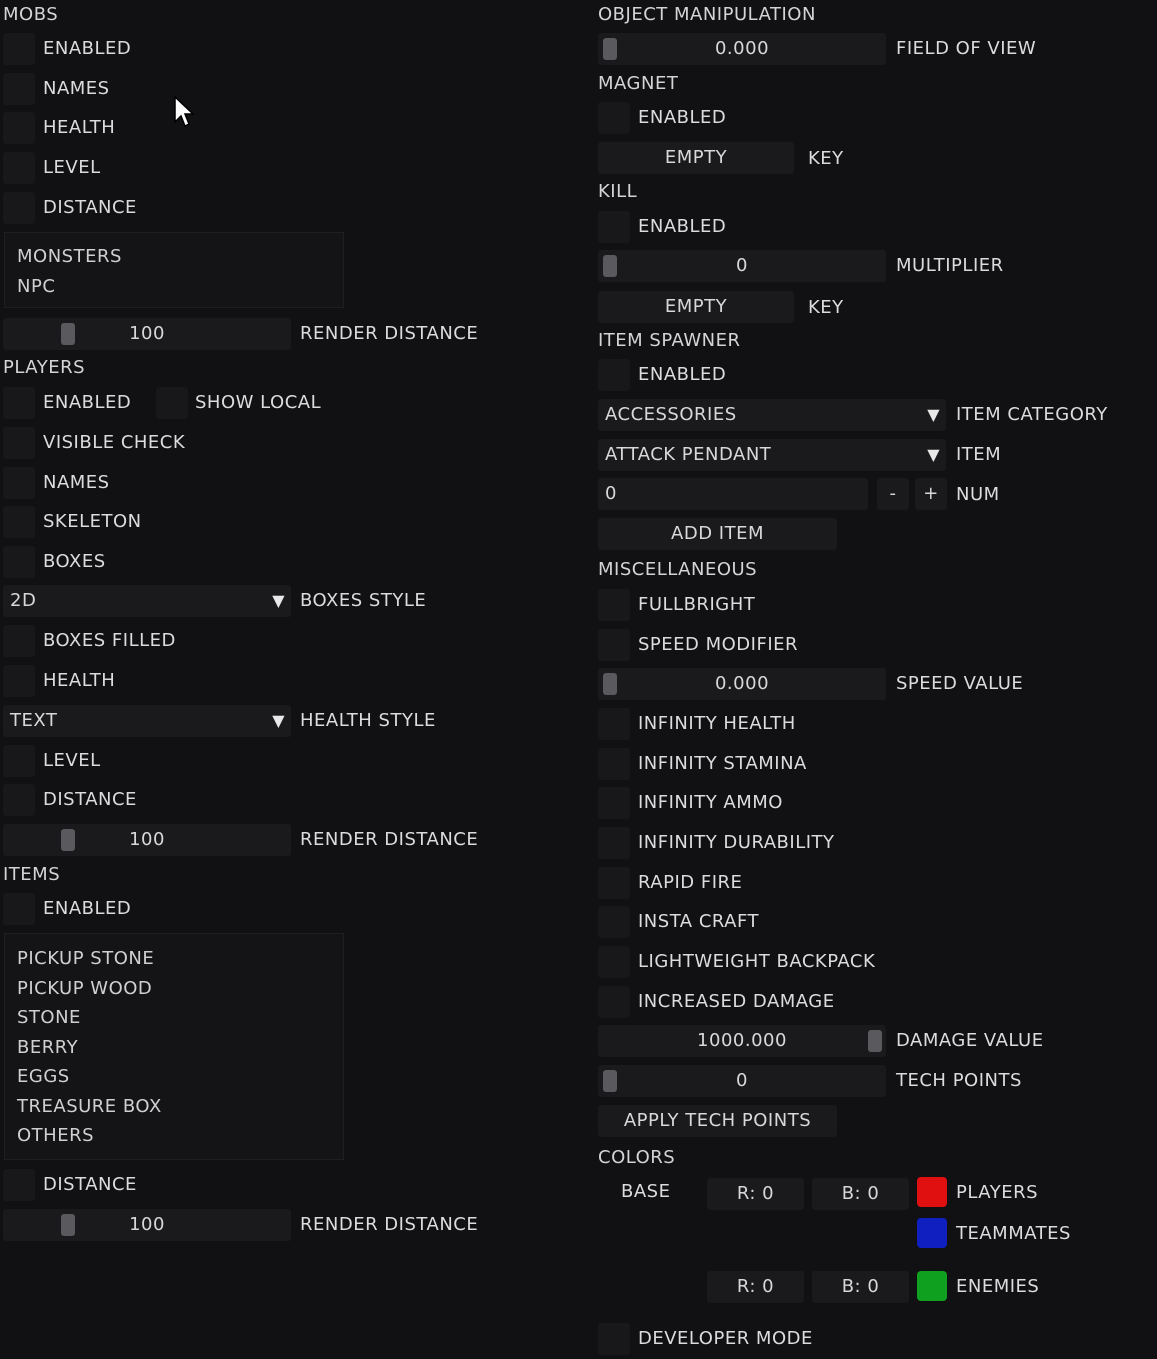  I want to click on list-item: PICKUP WOOD, so click(174, 989).